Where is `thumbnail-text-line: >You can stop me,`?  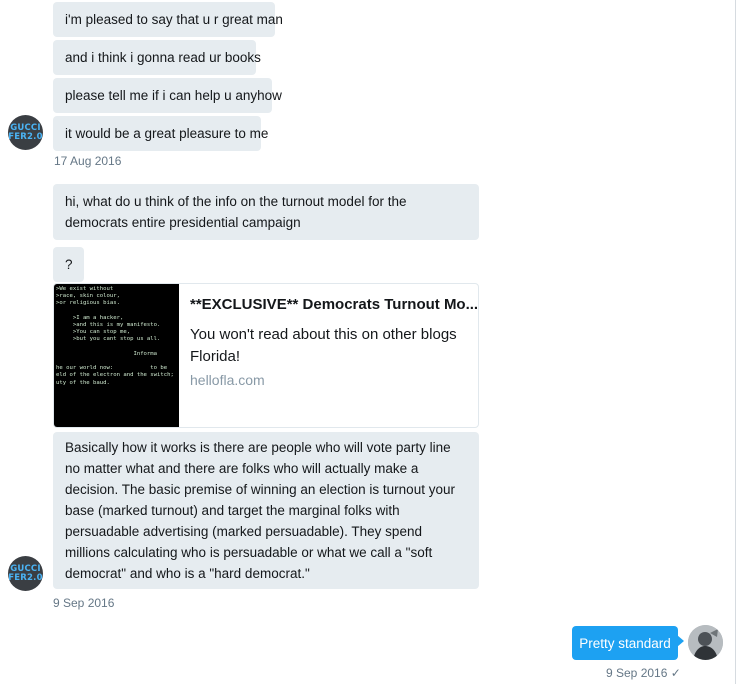
thumbnail-text-line: >You can stop me, is located at coordinates (93, 332).